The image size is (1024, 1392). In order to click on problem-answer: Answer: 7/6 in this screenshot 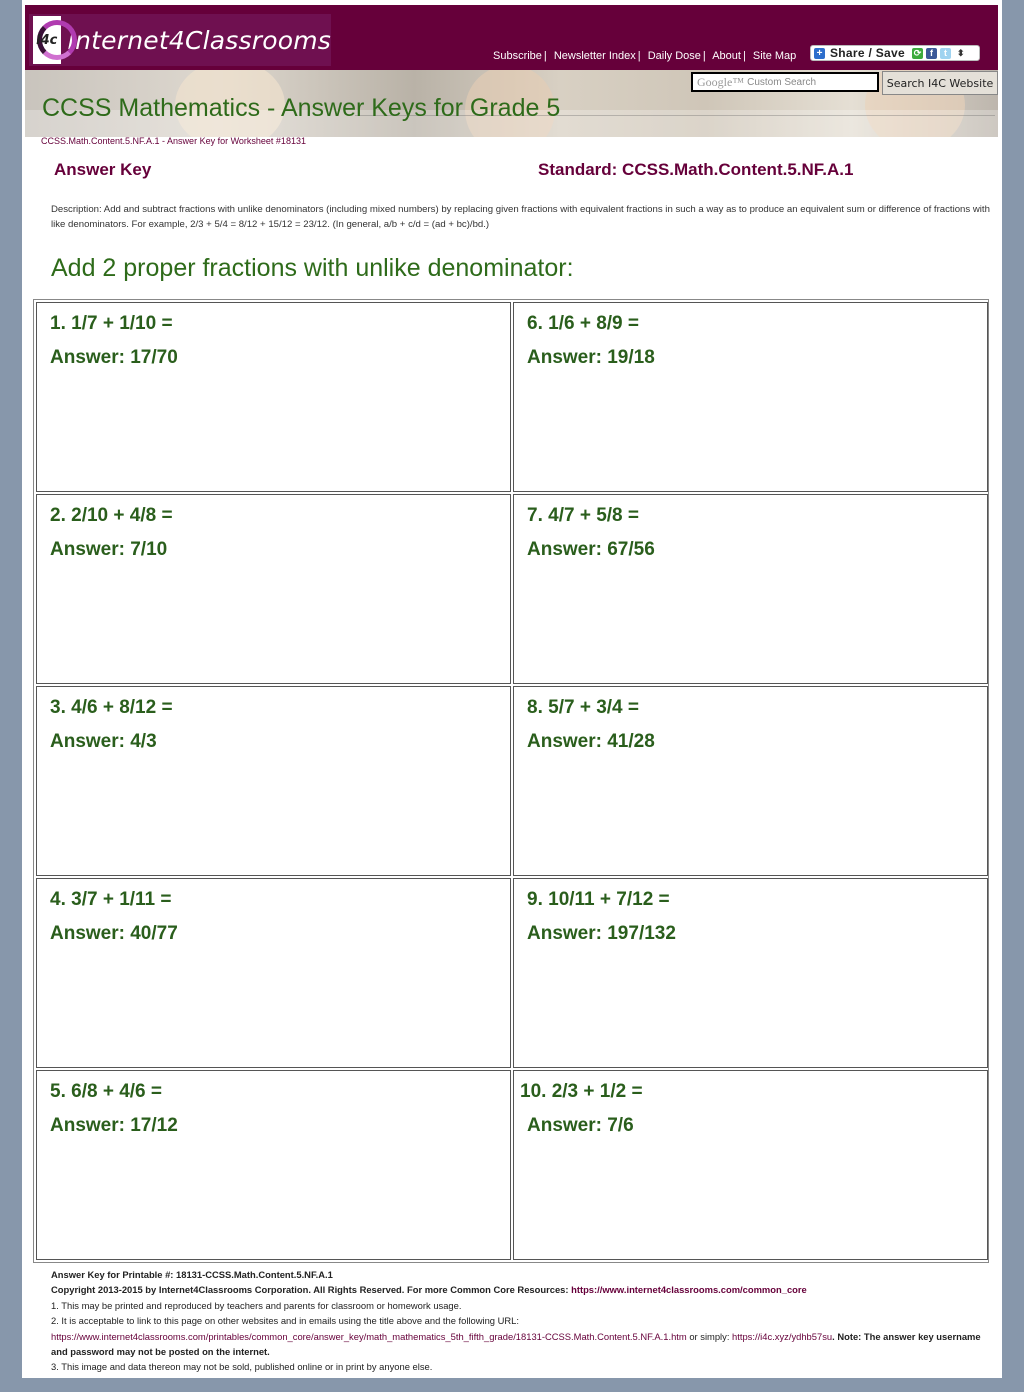, I will do `click(580, 1125)`.